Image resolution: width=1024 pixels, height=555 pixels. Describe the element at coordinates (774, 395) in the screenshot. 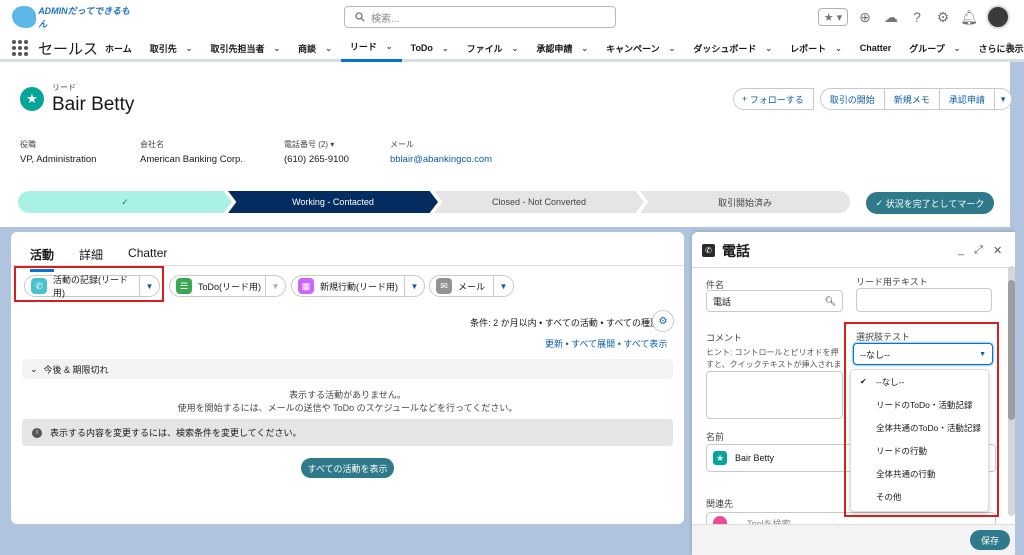

I see `comment-textarea` at that location.